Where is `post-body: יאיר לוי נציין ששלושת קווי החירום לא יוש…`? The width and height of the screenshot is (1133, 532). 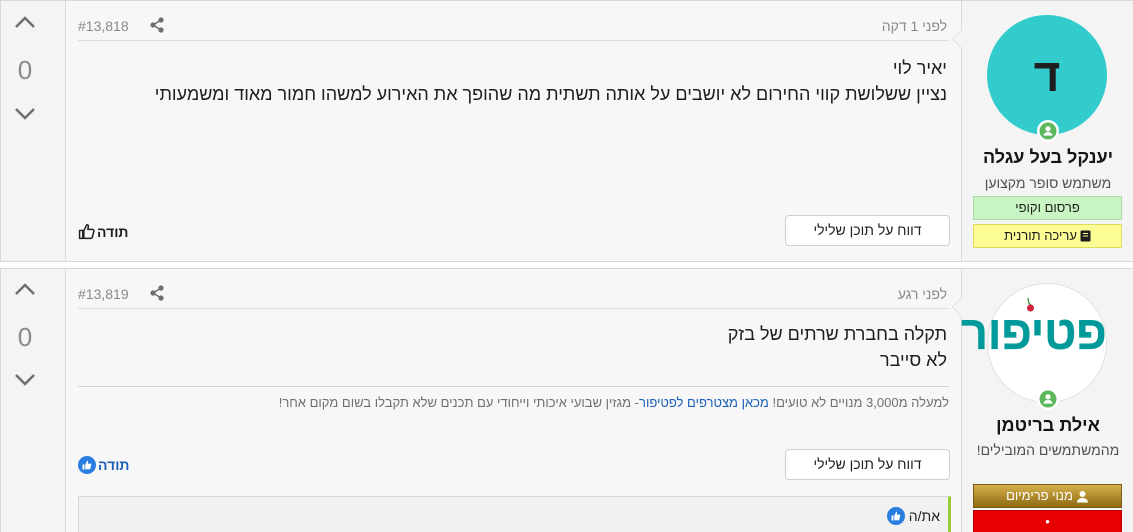 post-body: יאיר לוי נציין ששלושת קווי החירום לא יוש… is located at coordinates (512, 81).